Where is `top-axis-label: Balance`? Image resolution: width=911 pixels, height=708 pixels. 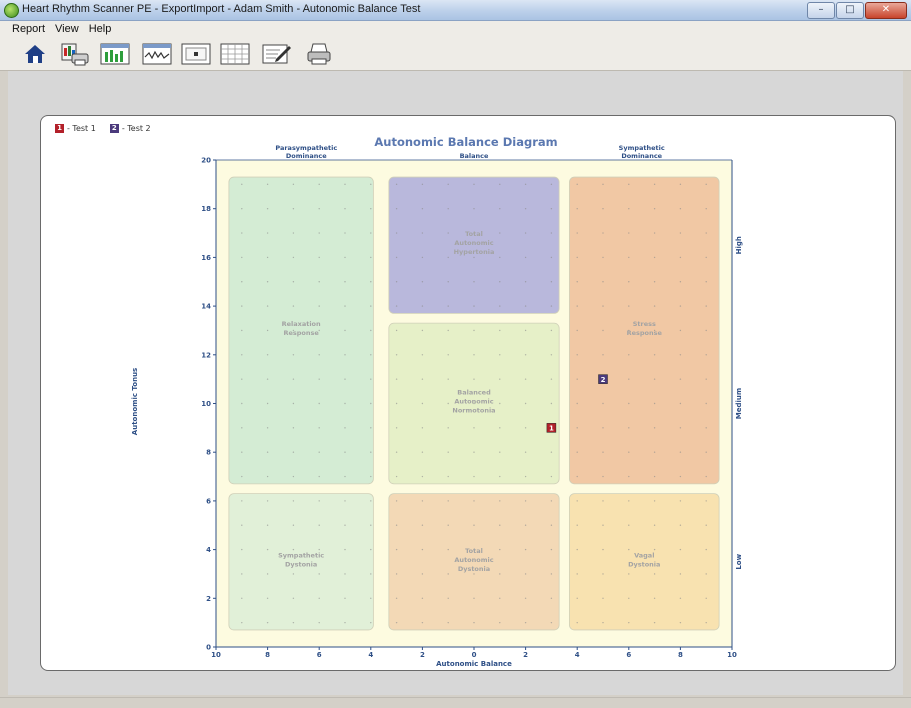 top-axis-label: Balance is located at coordinates (474, 156).